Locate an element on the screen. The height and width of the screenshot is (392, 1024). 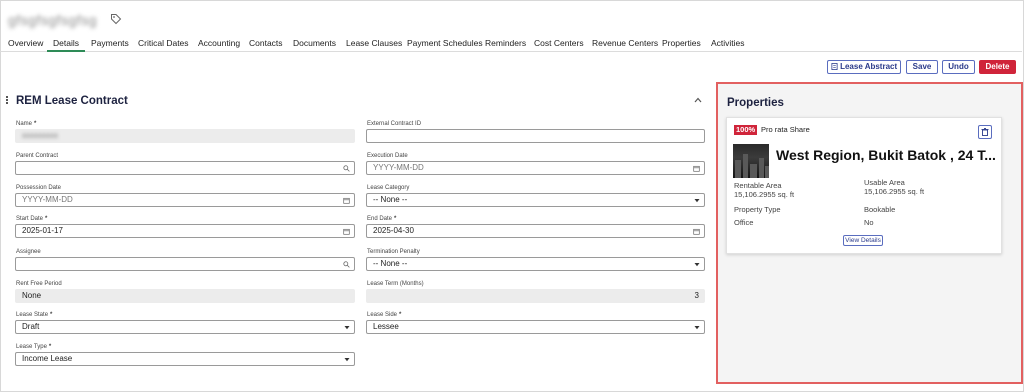
tab-documents: Documents is located at coordinates (314, 44).